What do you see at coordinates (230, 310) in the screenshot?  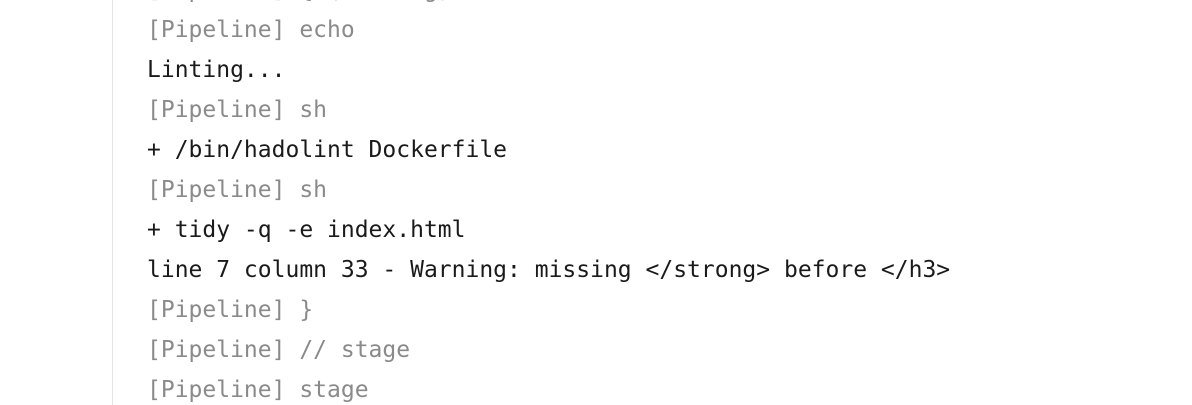 I see `console-line-pipeline-close: [Pipeline] }` at bounding box center [230, 310].